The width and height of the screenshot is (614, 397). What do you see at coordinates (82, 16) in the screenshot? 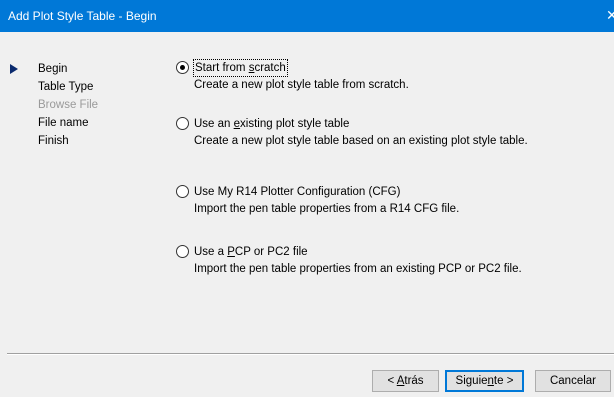
I see `window-title: Add Plot Style Table - Begin` at bounding box center [82, 16].